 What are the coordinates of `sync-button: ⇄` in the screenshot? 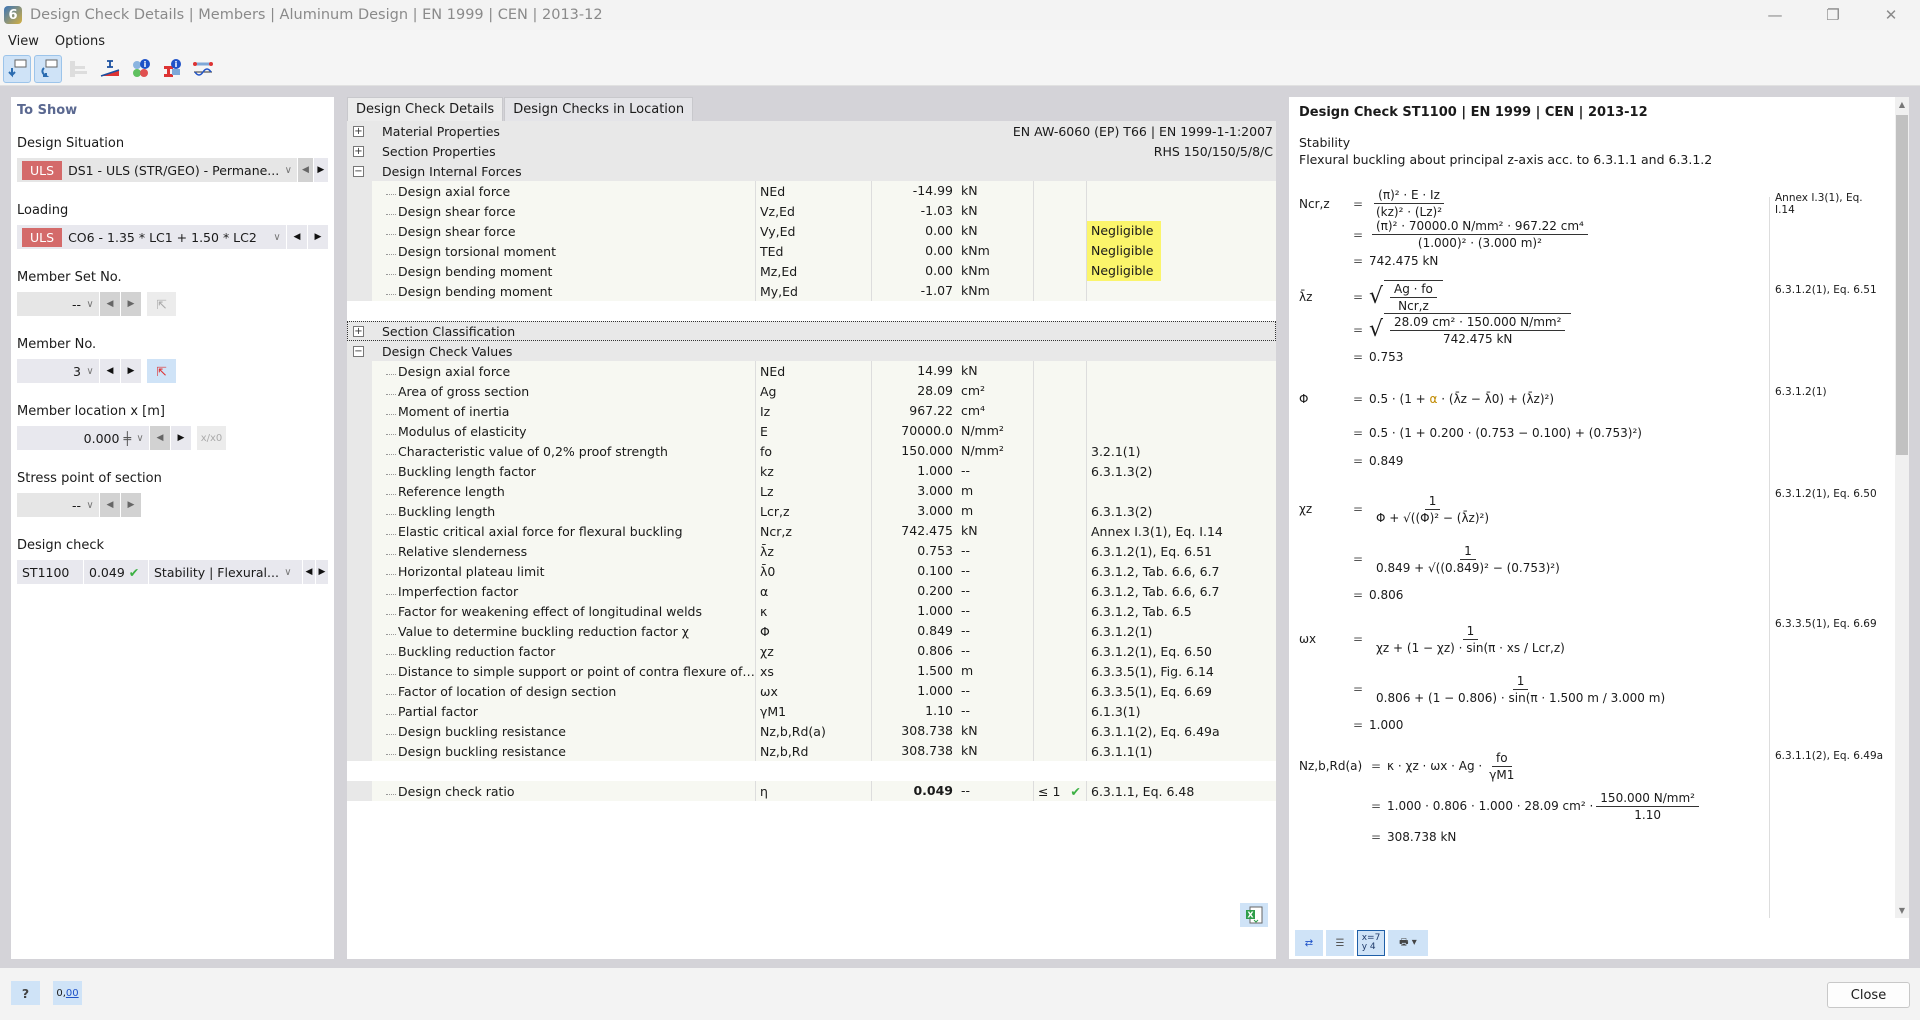 It's located at (1309, 943).